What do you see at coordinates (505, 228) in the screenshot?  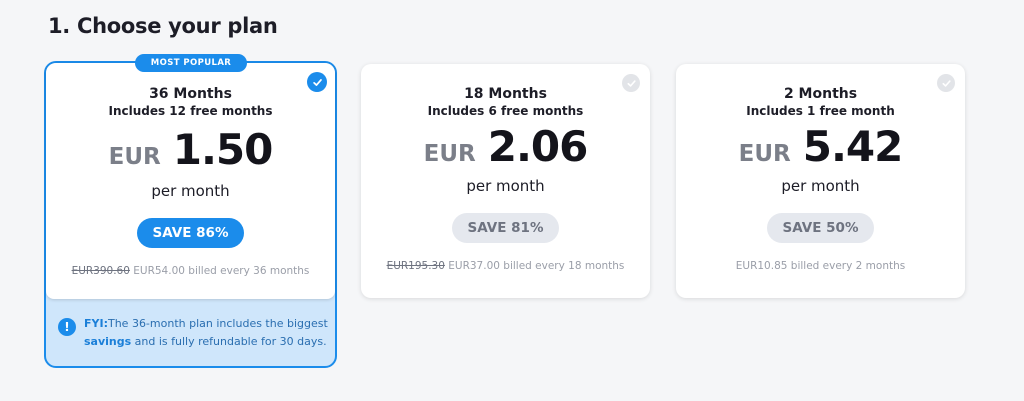 I see `save-badge: SAVE 81%` at bounding box center [505, 228].